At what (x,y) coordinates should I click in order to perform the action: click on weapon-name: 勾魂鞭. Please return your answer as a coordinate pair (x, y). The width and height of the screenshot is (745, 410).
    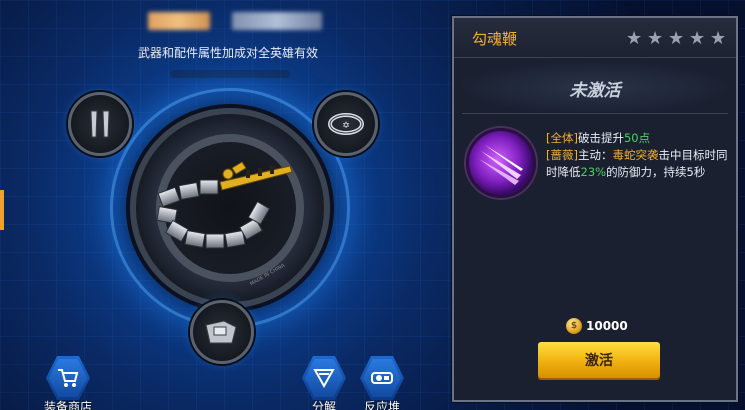
    Looking at the image, I should click on (495, 39).